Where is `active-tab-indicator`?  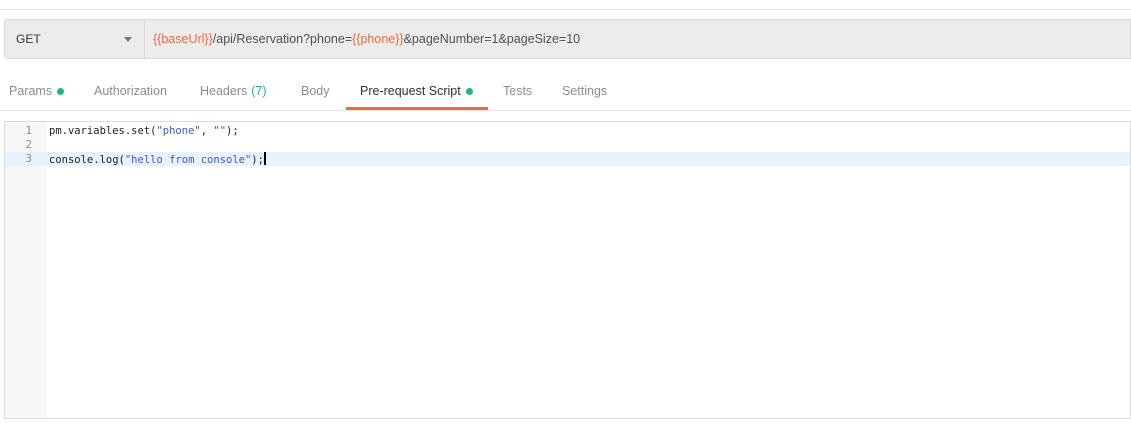 active-tab-indicator is located at coordinates (417, 108).